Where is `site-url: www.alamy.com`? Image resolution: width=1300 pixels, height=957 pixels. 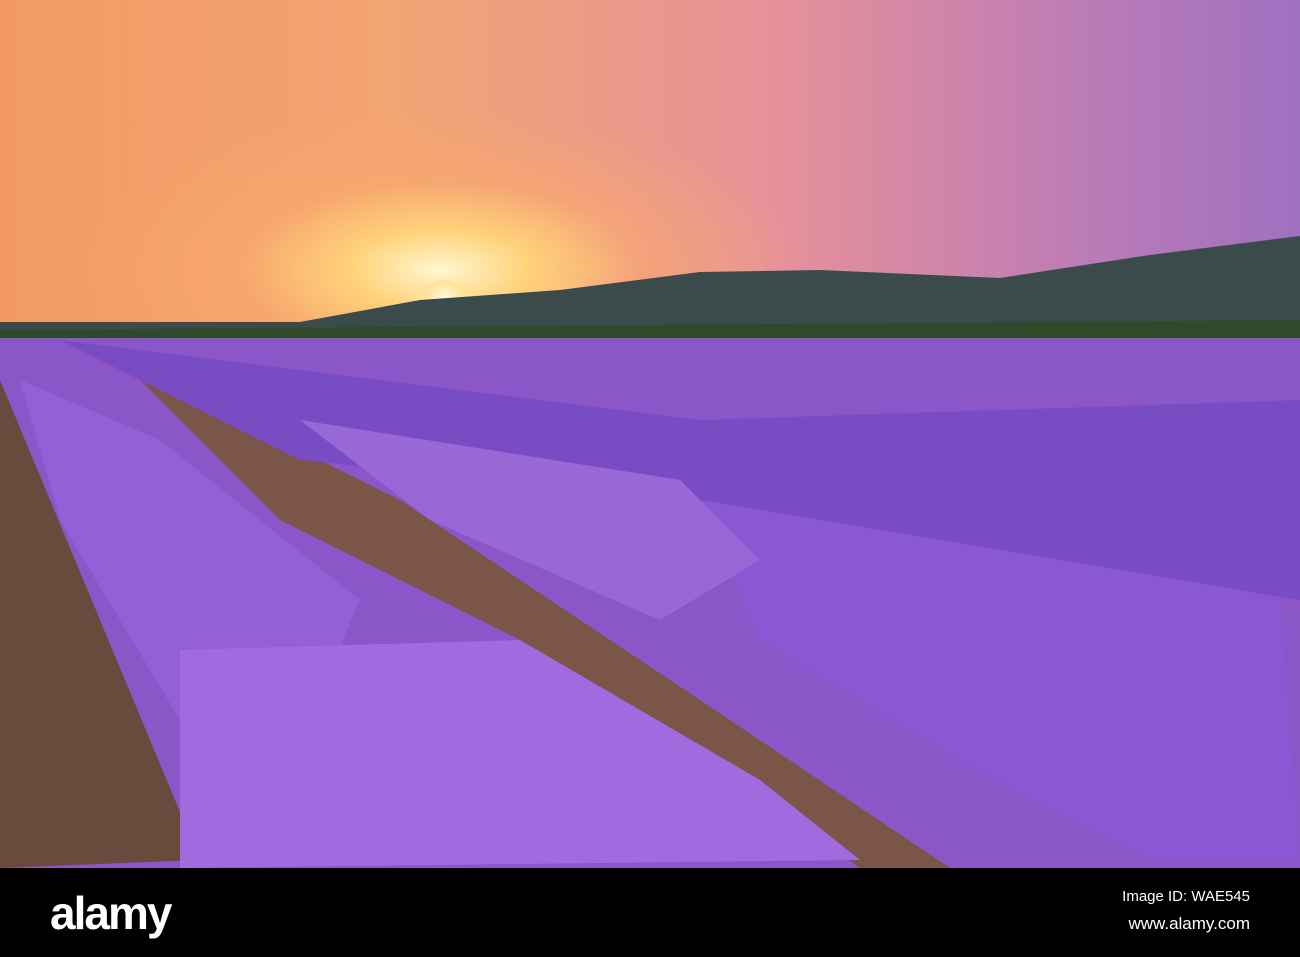
site-url: www.alamy.com is located at coordinates (1189, 923).